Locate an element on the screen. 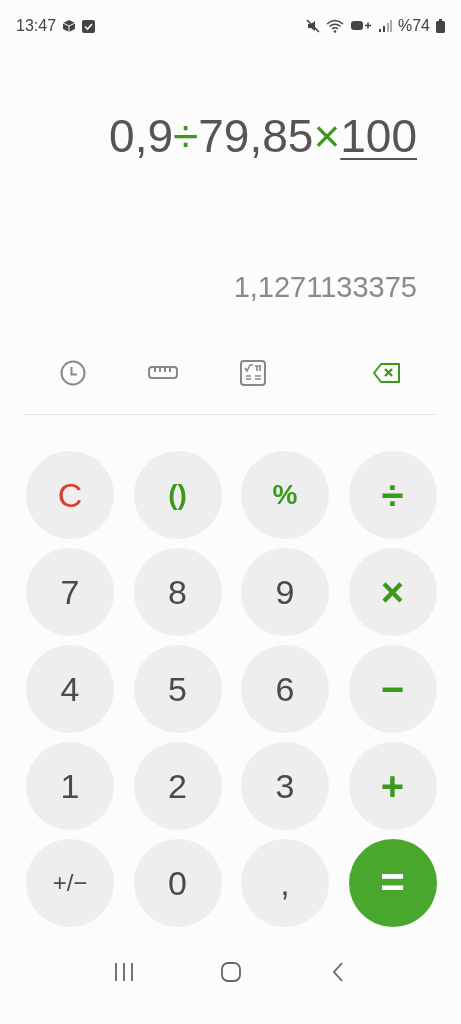 This screenshot has height=1024, width=461. hd-voice-icon is located at coordinates (360, 26).